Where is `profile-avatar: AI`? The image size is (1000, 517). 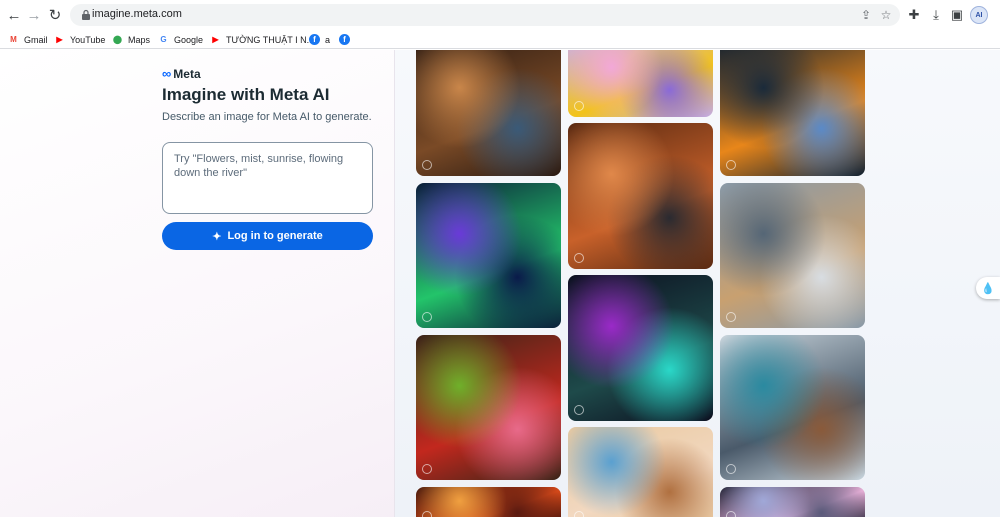
profile-avatar: AI is located at coordinates (979, 15).